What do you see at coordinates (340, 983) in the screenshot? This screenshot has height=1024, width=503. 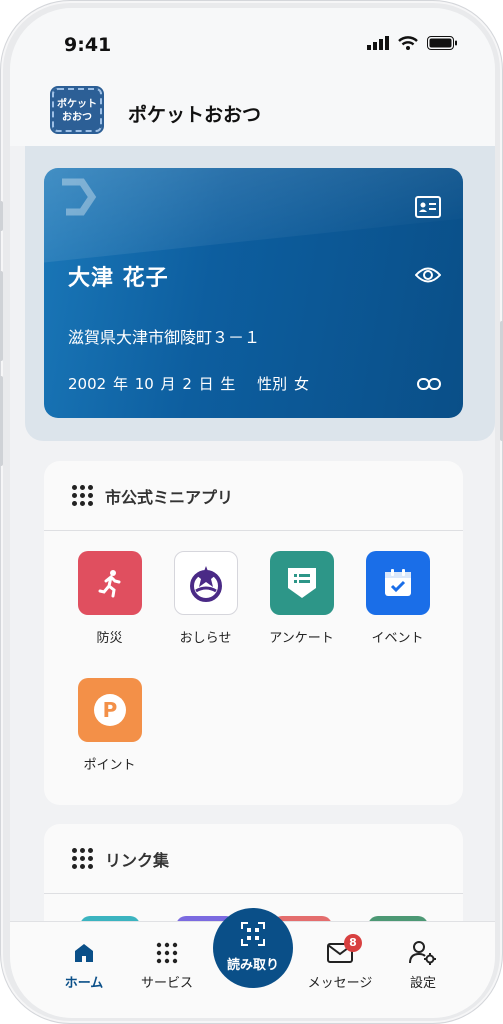 I see `nav-messages-label: メッセージ` at bounding box center [340, 983].